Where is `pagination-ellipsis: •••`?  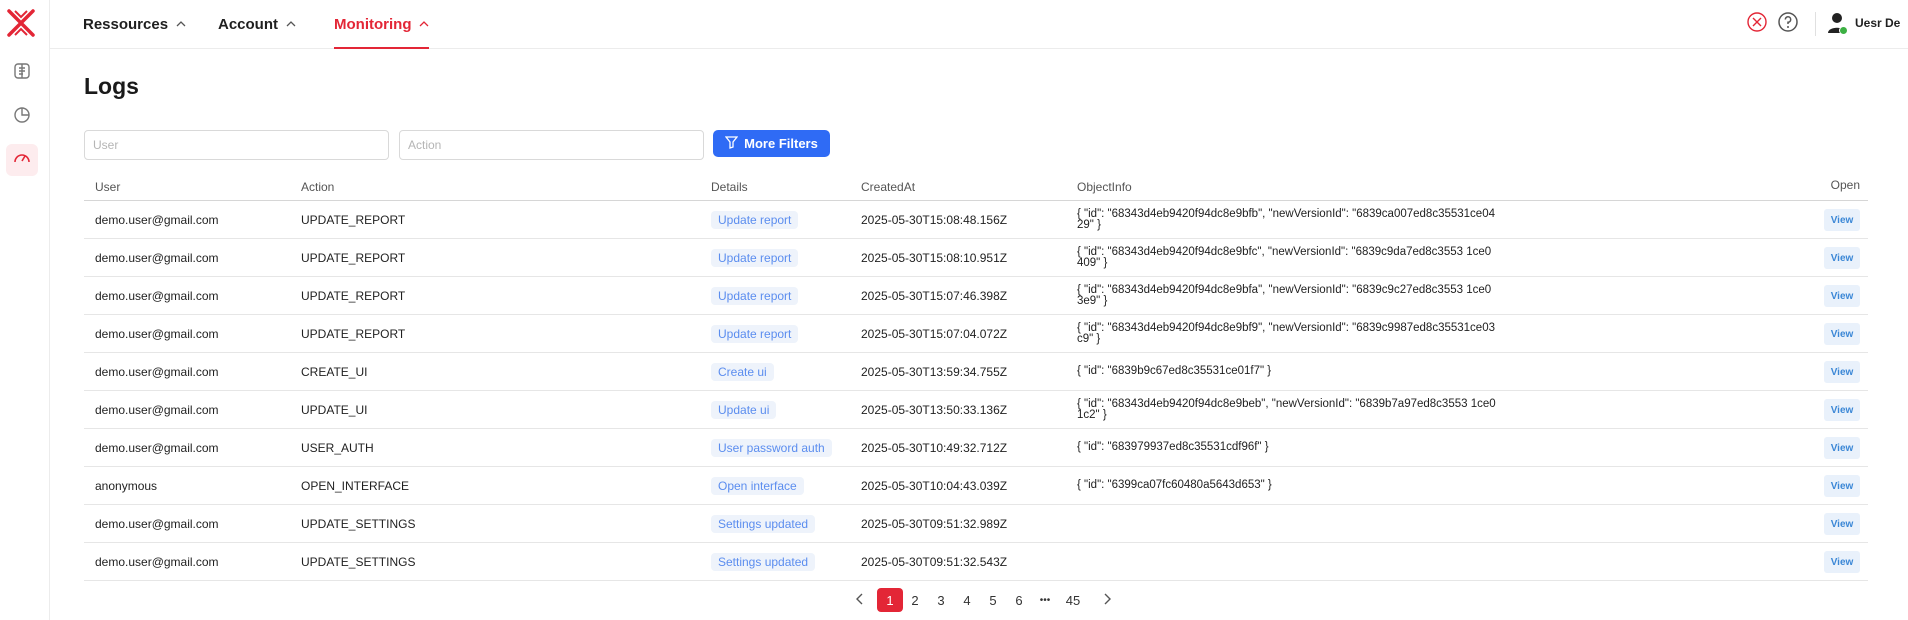
pagination-ellipsis: ••• is located at coordinates (1045, 600).